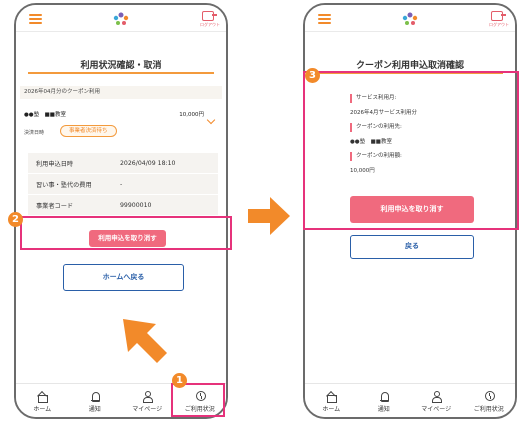  What do you see at coordinates (179, 380) in the screenshot?
I see `step-1-badge: 1` at bounding box center [179, 380].